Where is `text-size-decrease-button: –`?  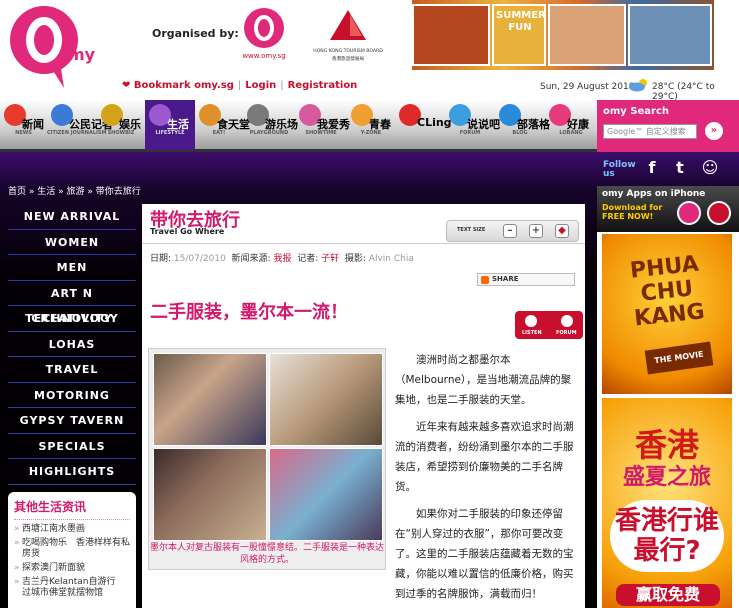
text-size-decrease-button: – is located at coordinates (510, 231).